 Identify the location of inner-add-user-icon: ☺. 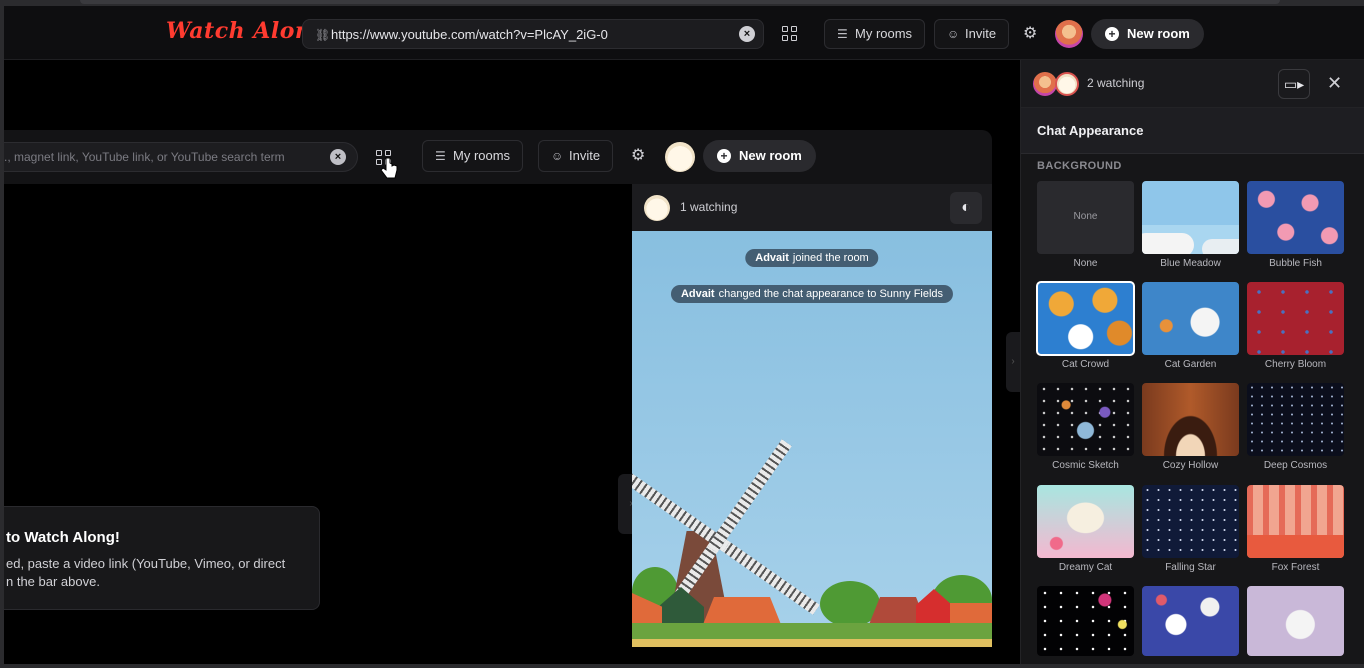
(557, 156).